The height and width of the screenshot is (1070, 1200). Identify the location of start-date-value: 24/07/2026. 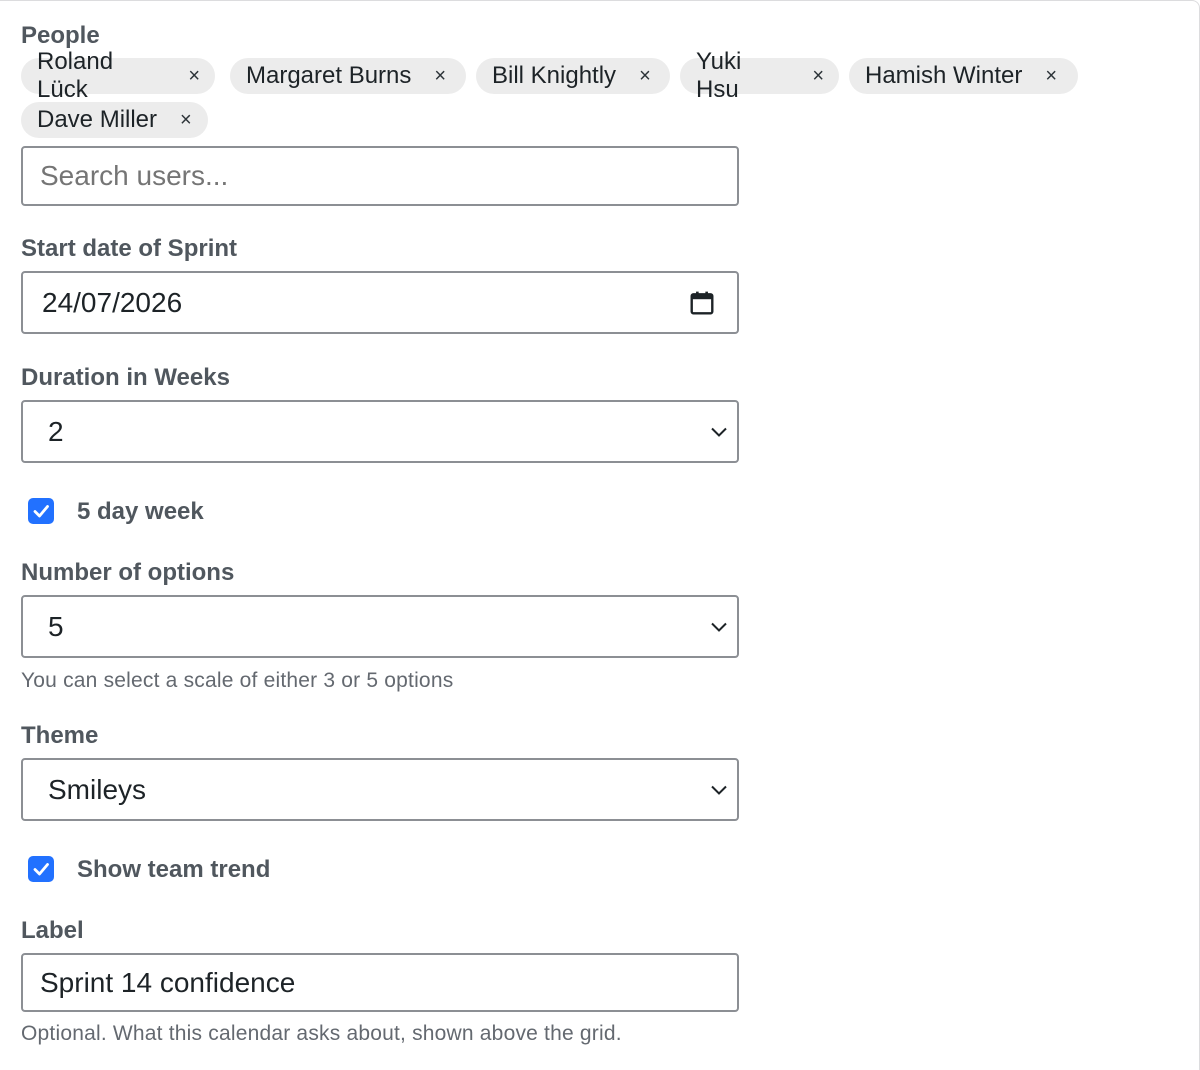
(112, 302).